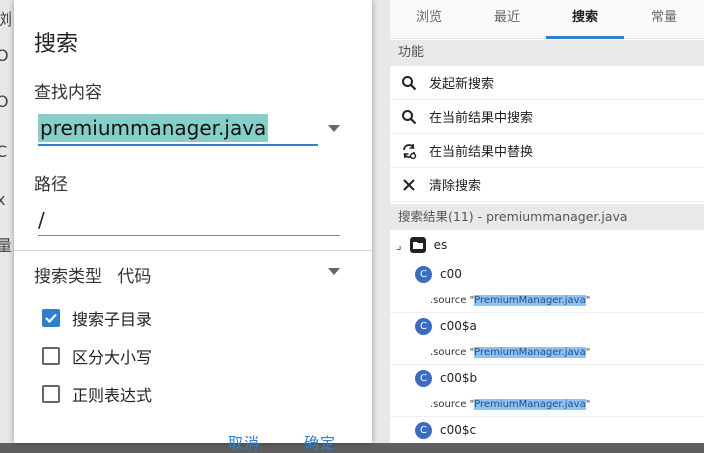 Image resolution: width=704 pixels, height=453 pixels. I want to click on edge-text: C, so click(4, 151).